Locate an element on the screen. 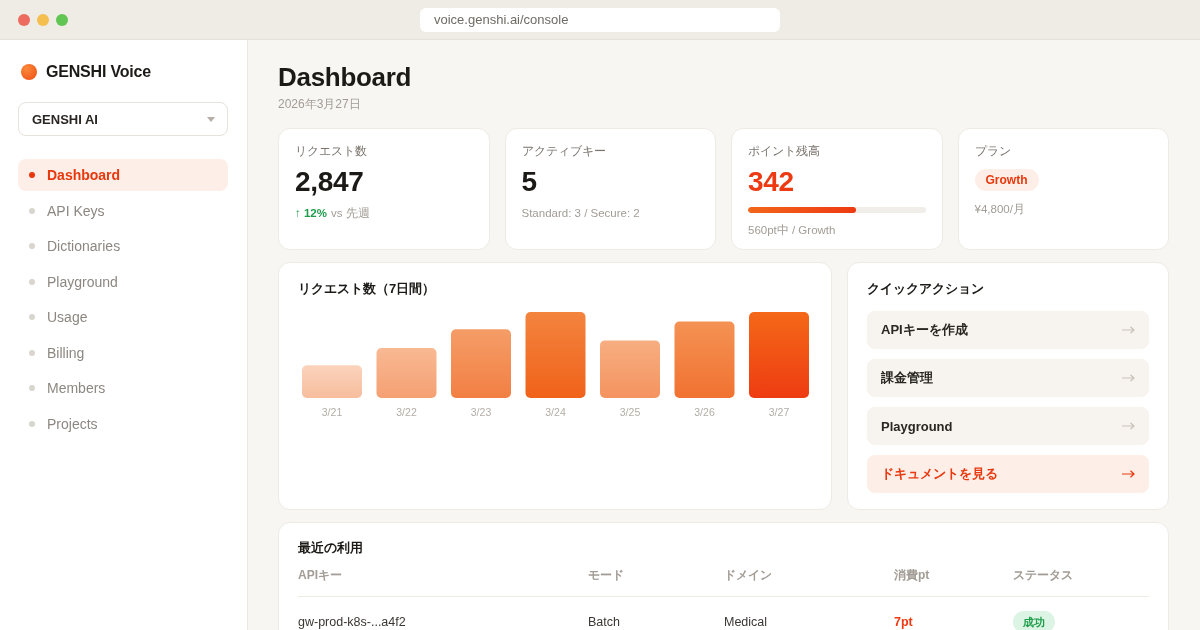 The width and height of the screenshot is (1200, 630). section-title: クイックアクション is located at coordinates (926, 289).